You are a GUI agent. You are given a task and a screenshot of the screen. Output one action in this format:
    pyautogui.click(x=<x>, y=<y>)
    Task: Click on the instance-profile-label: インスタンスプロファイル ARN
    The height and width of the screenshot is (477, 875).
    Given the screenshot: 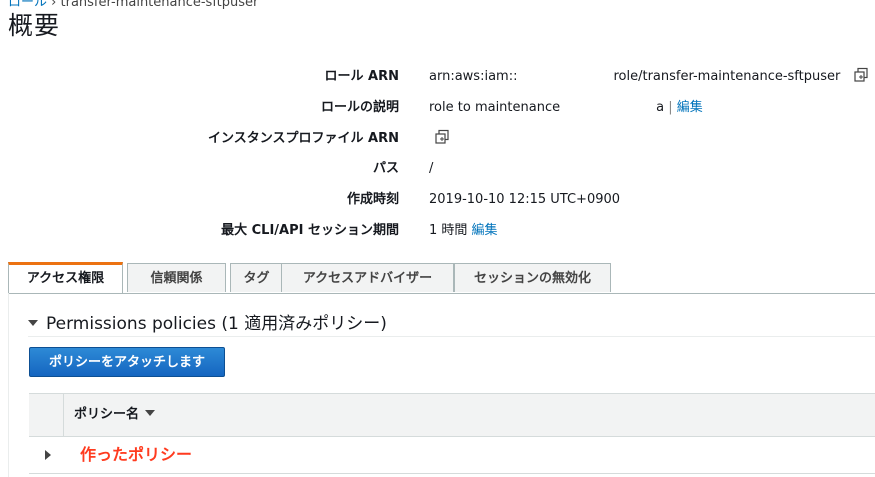 What is the action you would take?
    pyautogui.click(x=303, y=138)
    